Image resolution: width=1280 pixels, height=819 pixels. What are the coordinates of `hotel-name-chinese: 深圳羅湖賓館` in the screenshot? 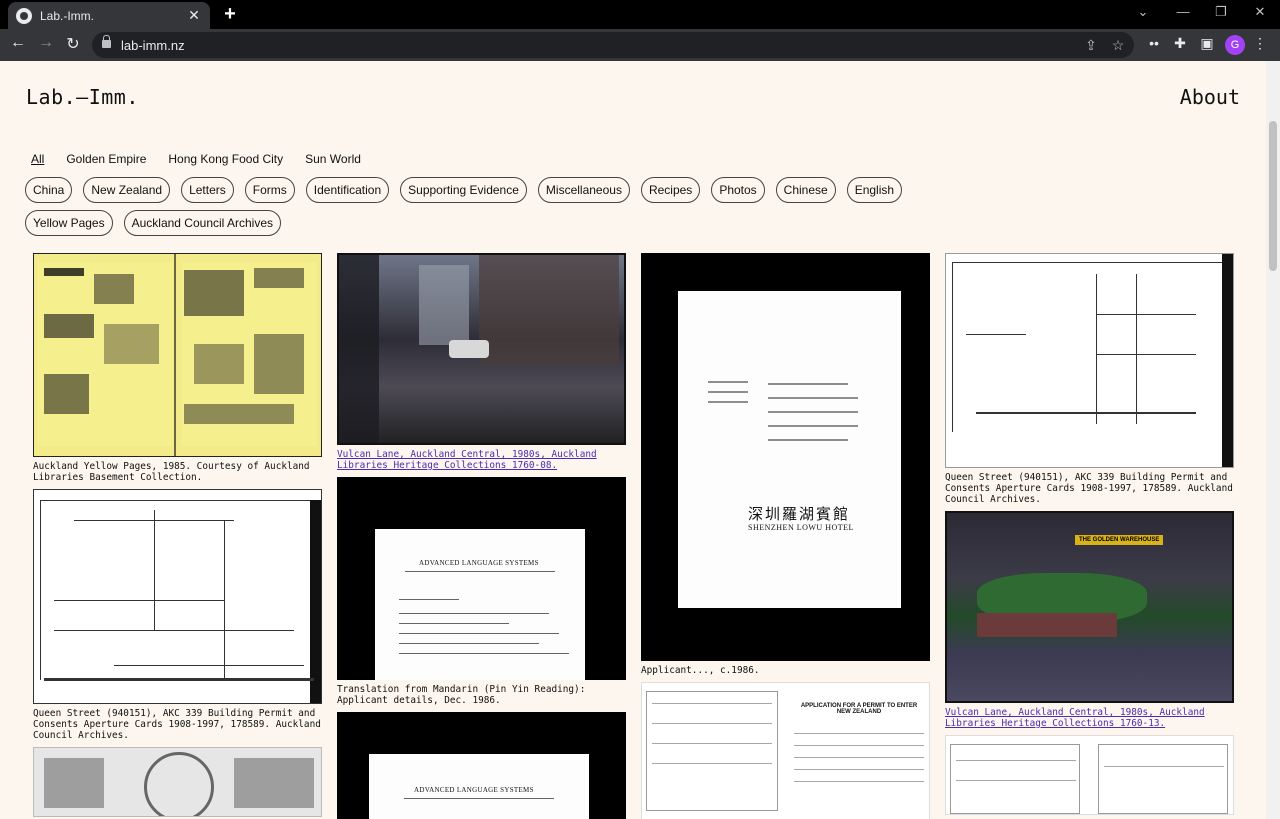 It's located at (799, 514).